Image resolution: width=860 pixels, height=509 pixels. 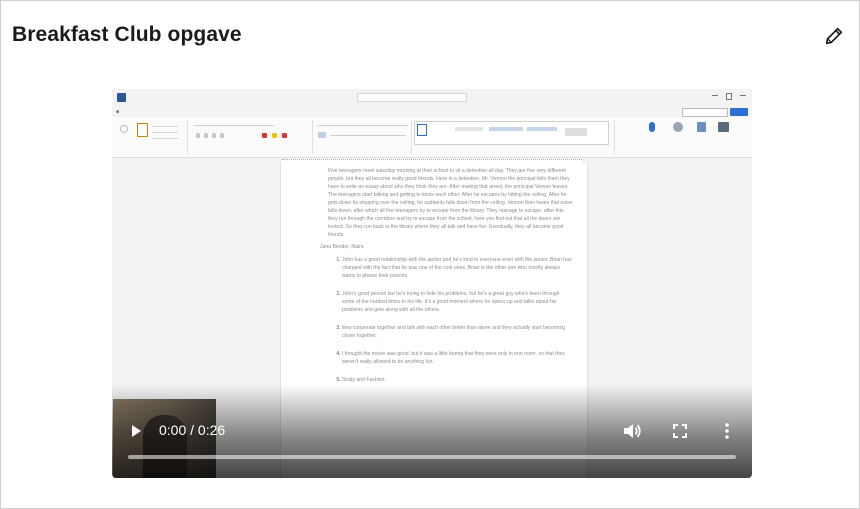 I want to click on fullscreen-button, so click(x=680, y=431).